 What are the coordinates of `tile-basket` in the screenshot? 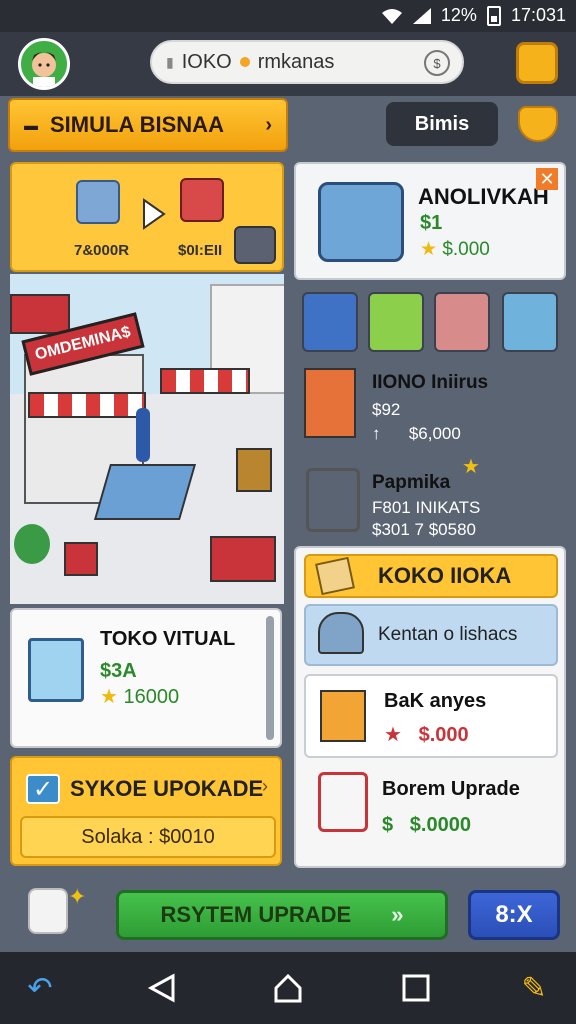 It's located at (530, 322).